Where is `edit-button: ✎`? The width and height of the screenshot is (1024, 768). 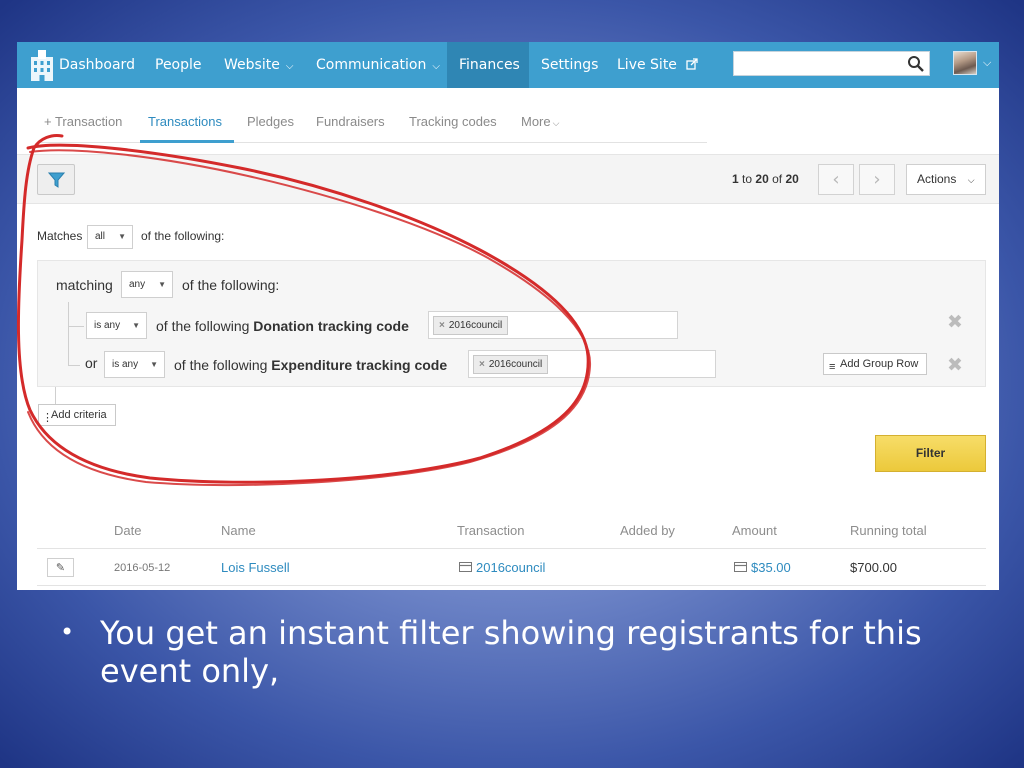
edit-button: ✎ is located at coordinates (60, 567).